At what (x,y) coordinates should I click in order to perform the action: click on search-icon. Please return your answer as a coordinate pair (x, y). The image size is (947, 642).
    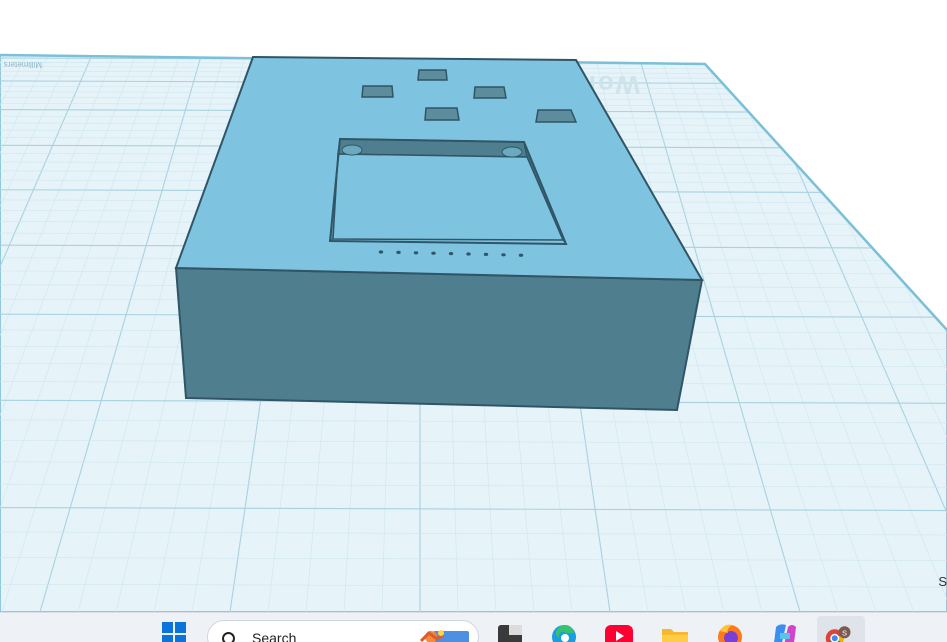
    Looking at the image, I should click on (230, 636).